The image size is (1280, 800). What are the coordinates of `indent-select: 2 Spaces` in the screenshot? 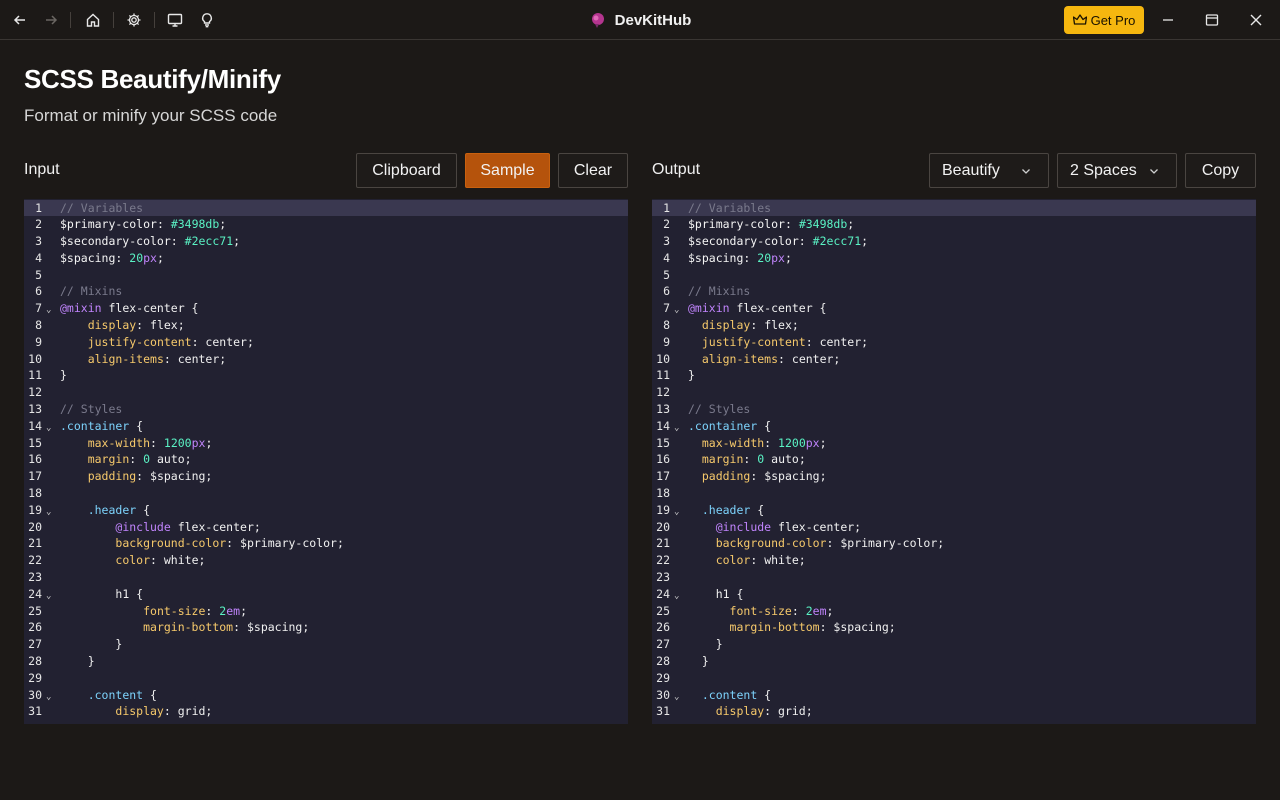 It's located at (1117, 170).